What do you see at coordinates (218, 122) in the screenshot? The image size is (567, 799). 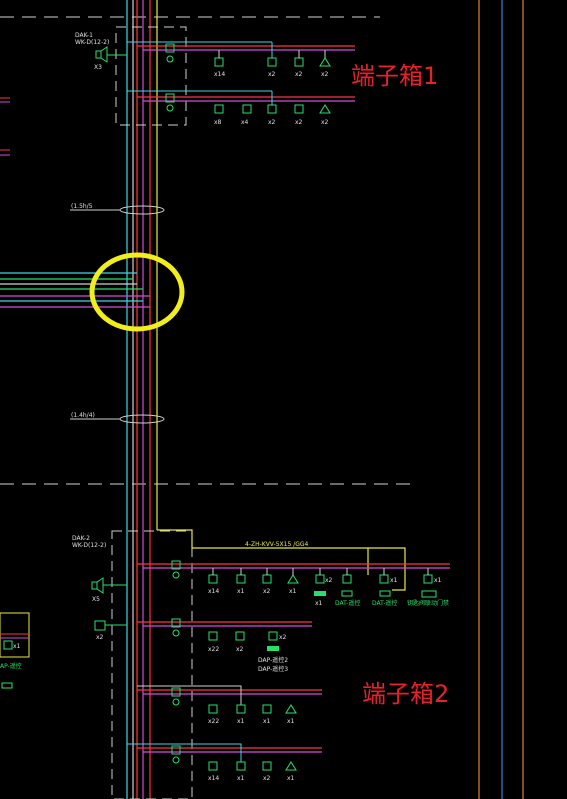 I see `svg-text: x8` at bounding box center [218, 122].